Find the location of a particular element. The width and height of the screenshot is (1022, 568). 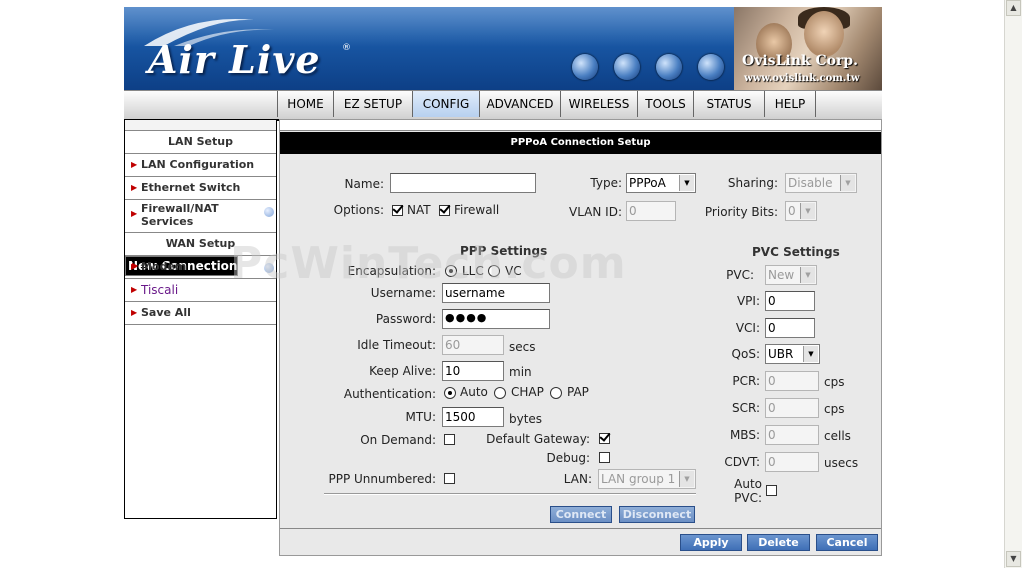

nav-status: STATUS is located at coordinates (729, 104).